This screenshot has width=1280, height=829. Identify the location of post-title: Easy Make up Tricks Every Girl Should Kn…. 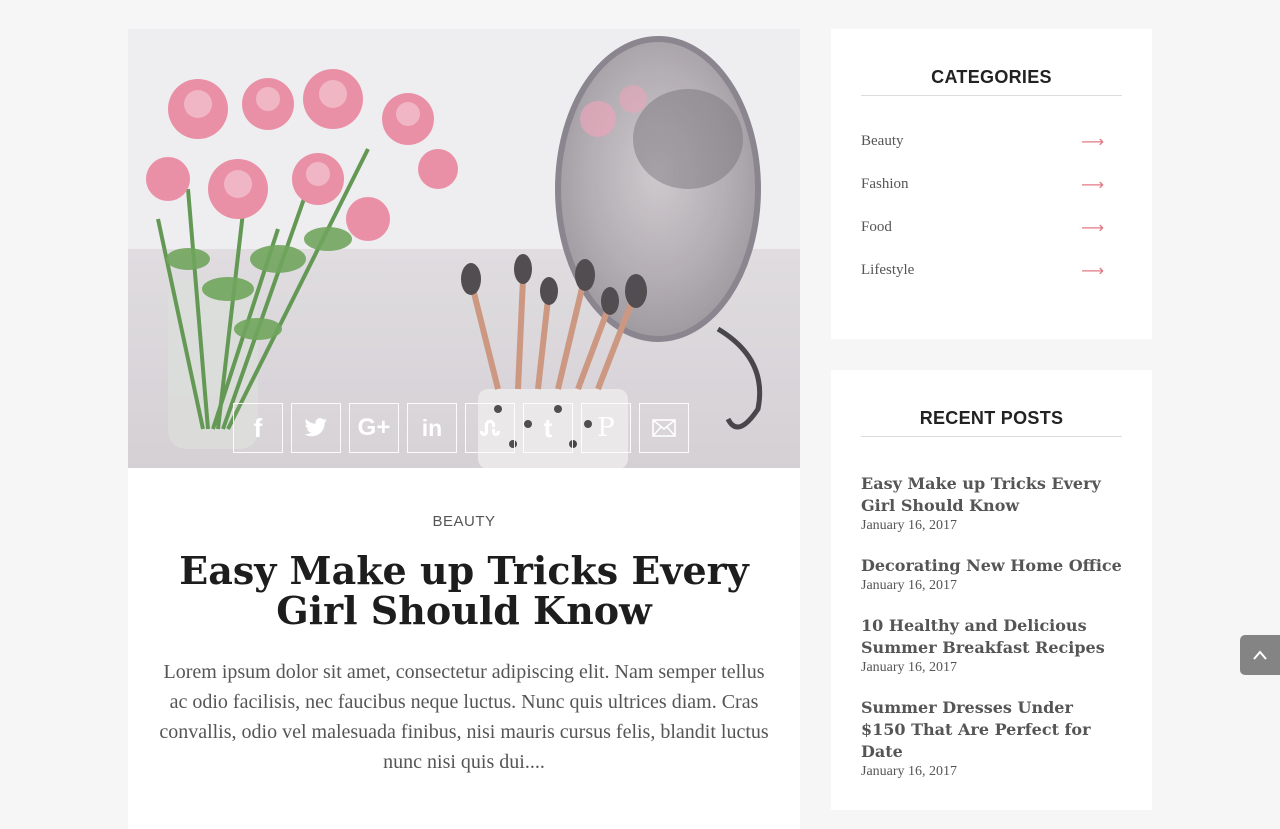
(464, 591).